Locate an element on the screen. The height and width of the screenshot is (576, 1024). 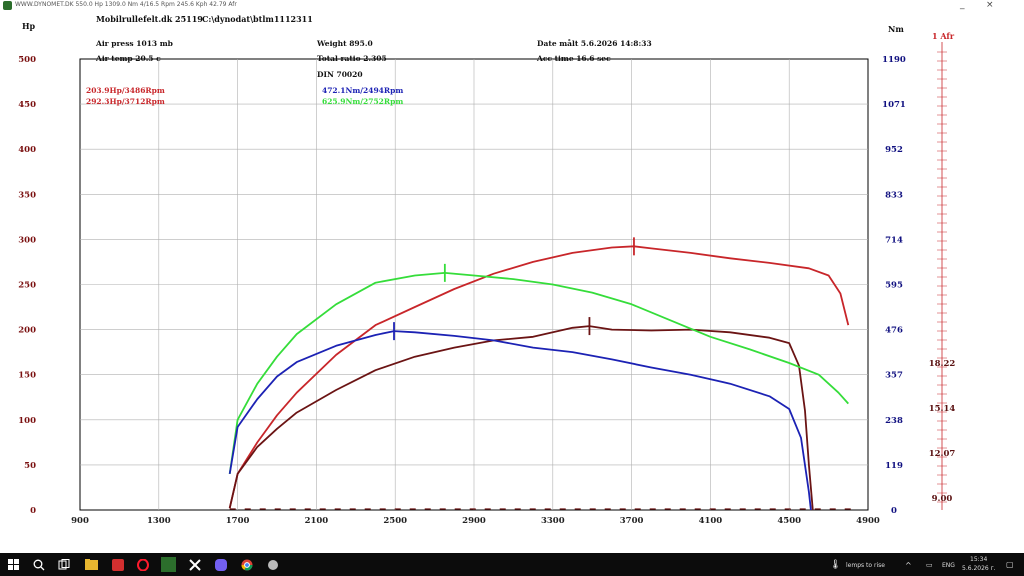
weather-text: lemps to rise is located at coordinates (865, 565).